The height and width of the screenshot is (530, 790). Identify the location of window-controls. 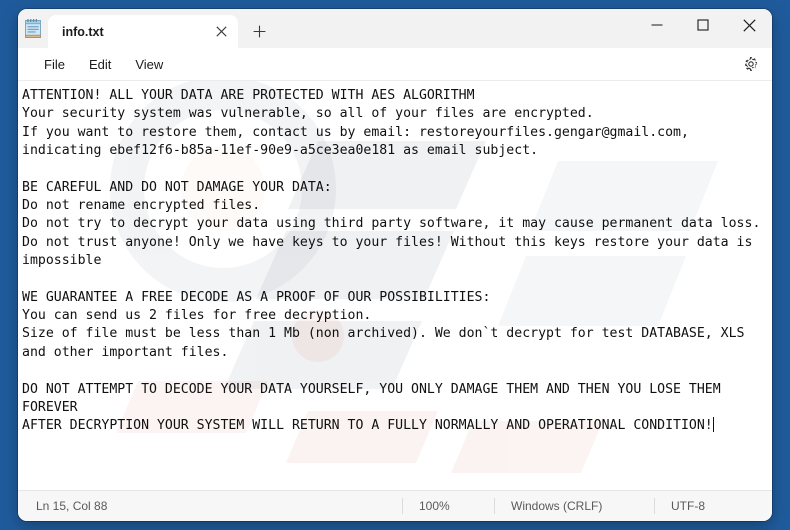
(703, 28).